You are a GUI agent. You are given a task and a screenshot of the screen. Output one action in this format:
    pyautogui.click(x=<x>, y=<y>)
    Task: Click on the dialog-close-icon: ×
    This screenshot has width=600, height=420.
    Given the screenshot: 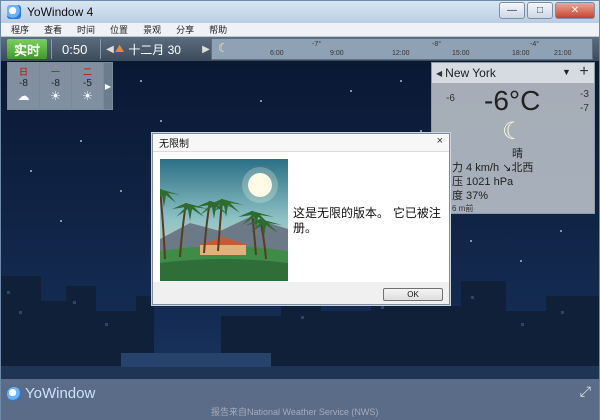 What is the action you would take?
    pyautogui.click(x=440, y=141)
    